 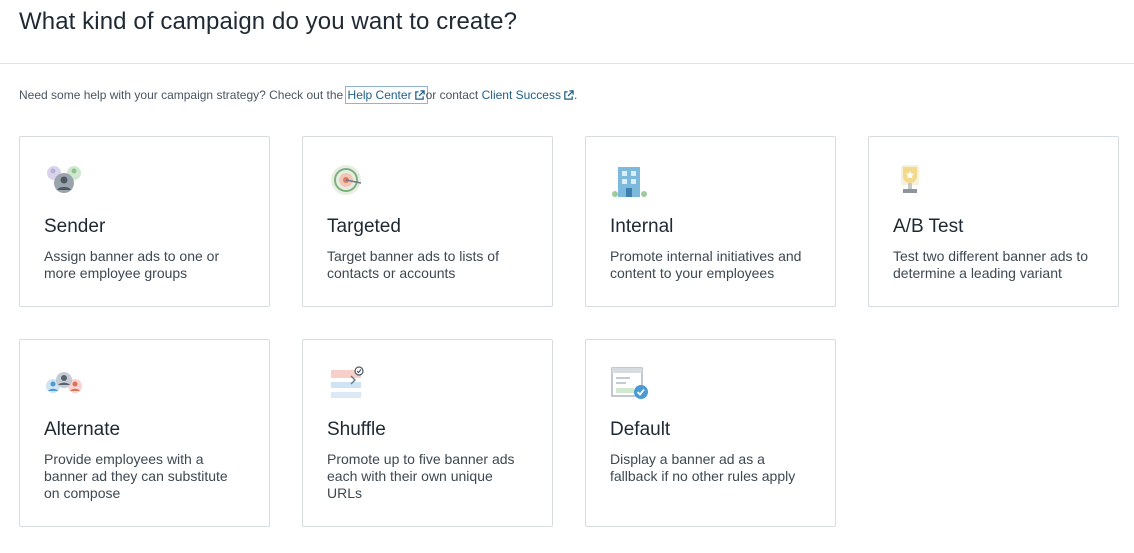 I want to click on people-group-icon, so click(x=64, y=179).